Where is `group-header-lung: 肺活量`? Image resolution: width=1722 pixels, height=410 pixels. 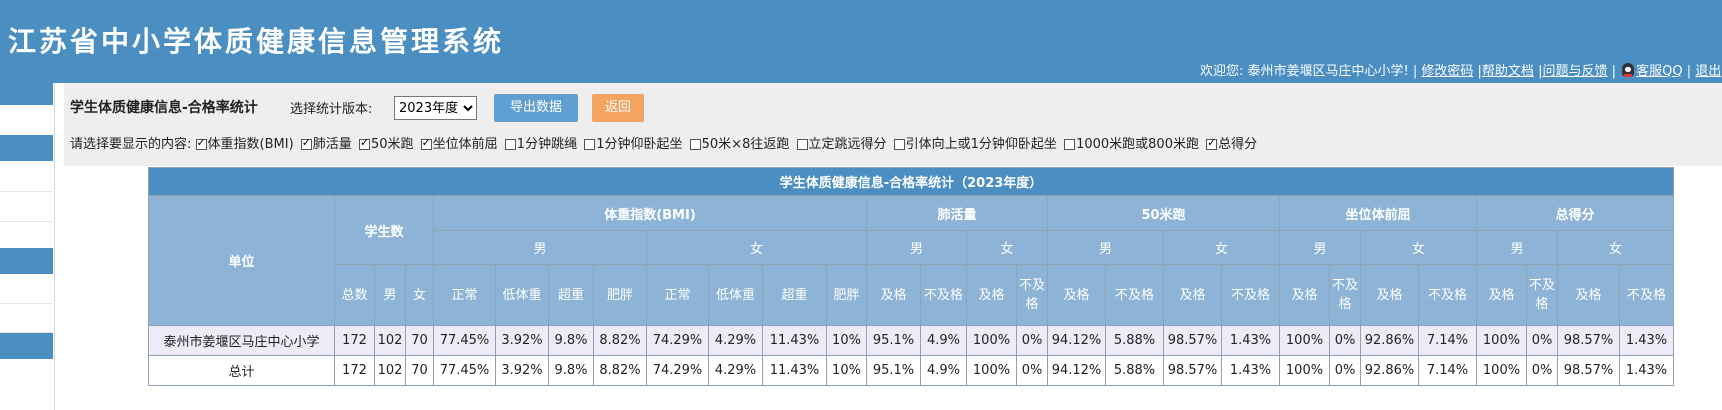
group-header-lung: 肺活量 is located at coordinates (957, 213).